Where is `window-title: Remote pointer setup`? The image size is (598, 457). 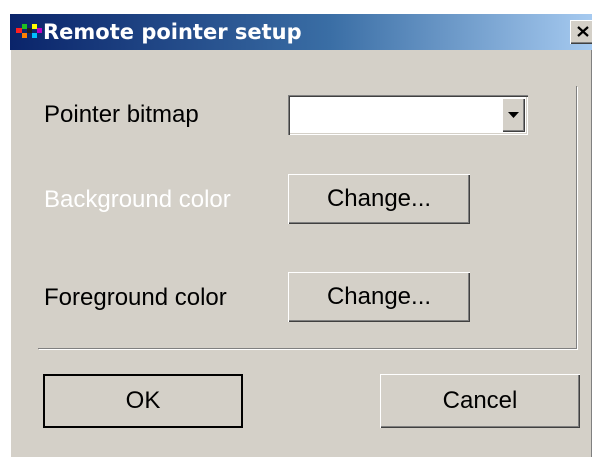
window-title: Remote pointer setup is located at coordinates (172, 32).